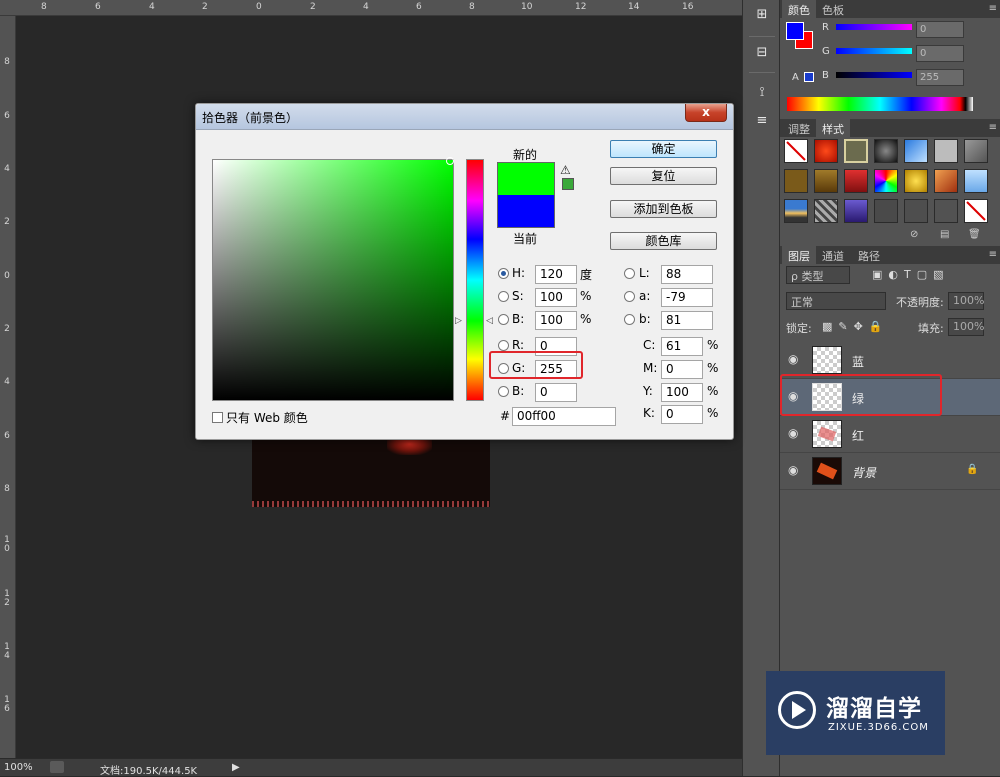  I want to click on document-canvas, so click(371, 470).